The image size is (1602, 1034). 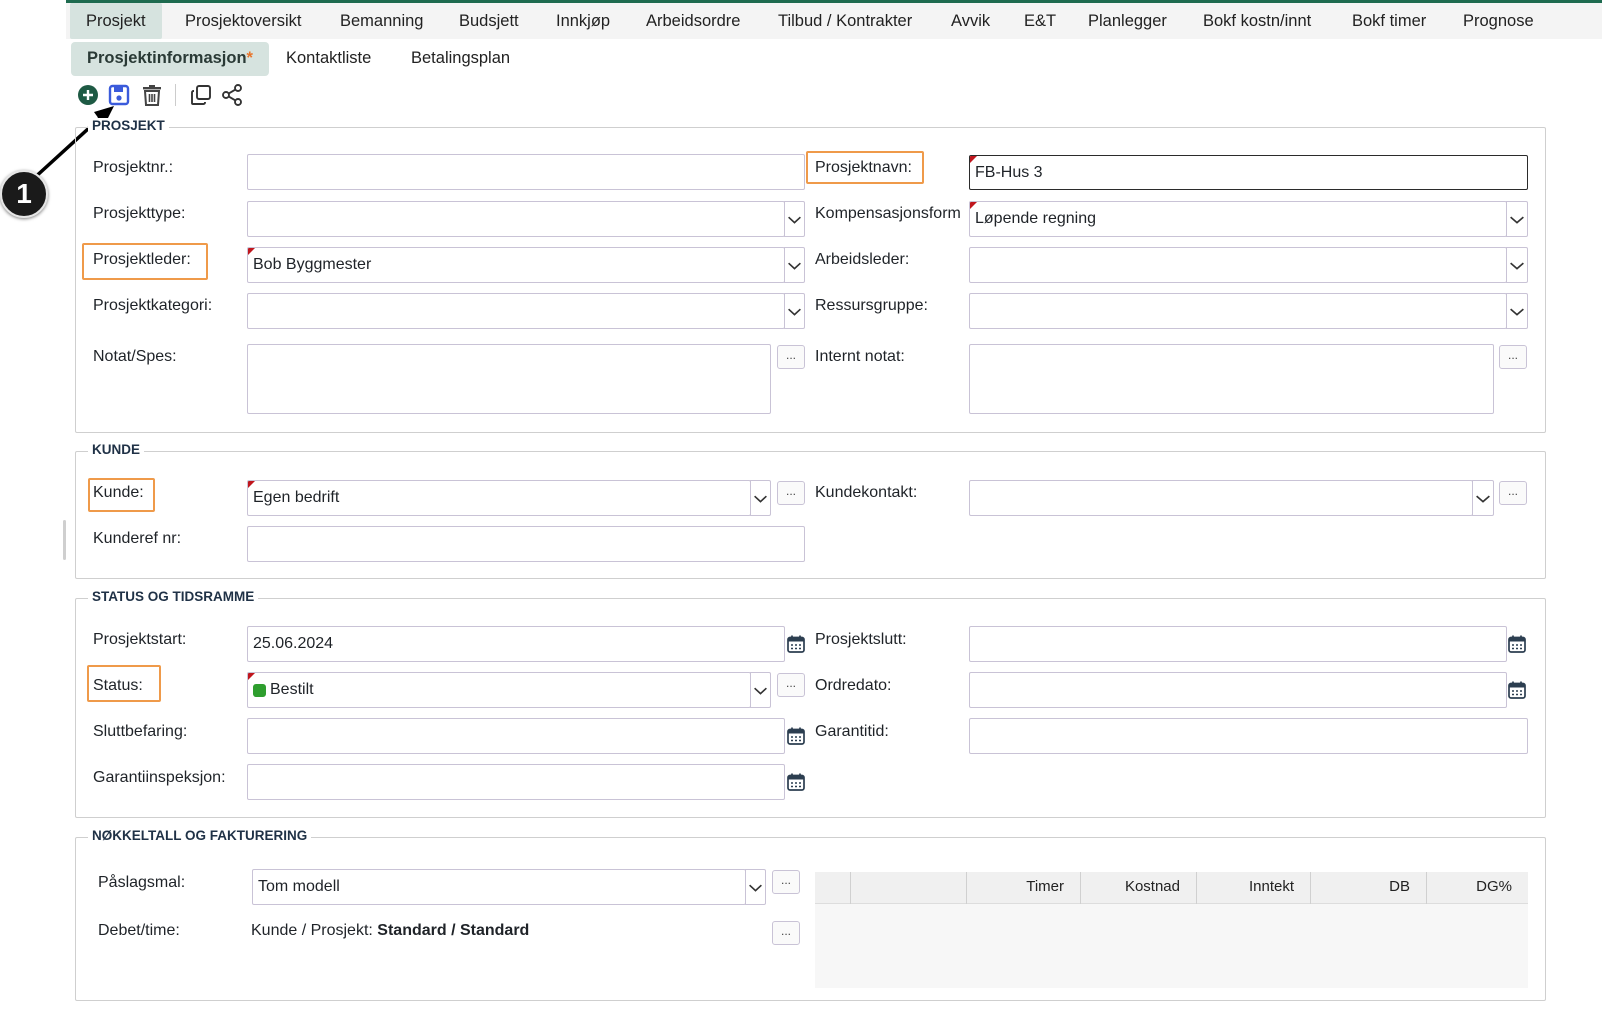 What do you see at coordinates (866, 492) in the screenshot?
I see `label-kundekontakt: Kundekontakt:` at bounding box center [866, 492].